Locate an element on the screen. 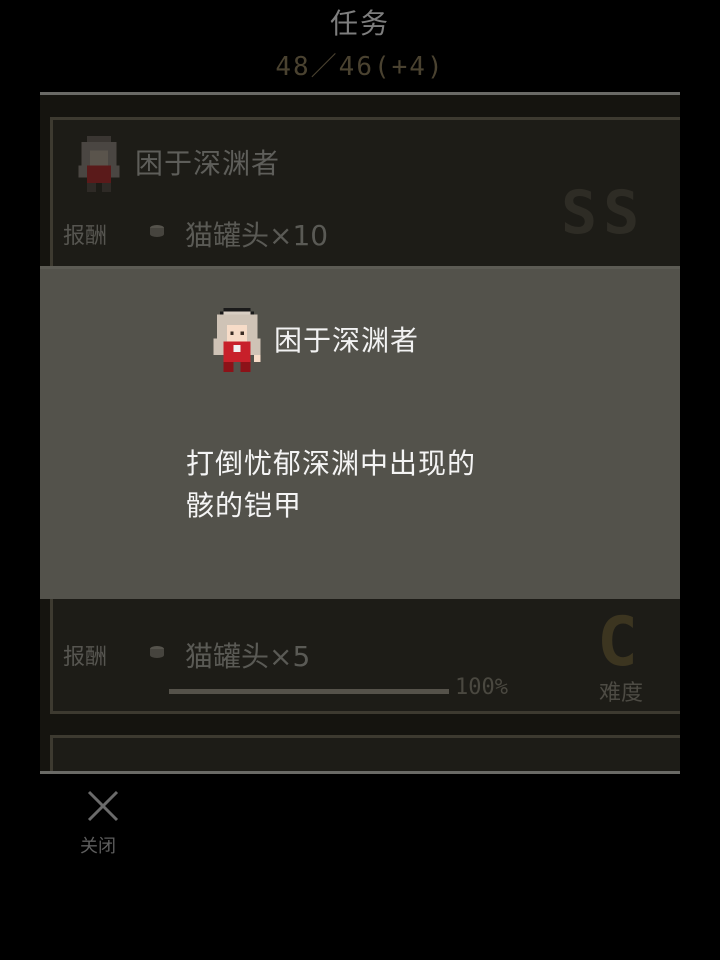 The height and width of the screenshot is (960, 720). popup-quest-name: 困于深渊者 is located at coordinates (347, 340).